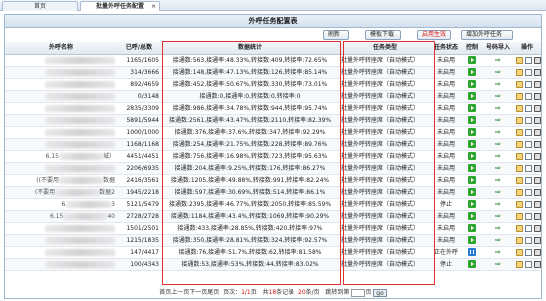 The height and width of the screenshot is (301, 546). What do you see at coordinates (153, 6) in the screenshot?
I see `close-icon: ×` at bounding box center [153, 6].